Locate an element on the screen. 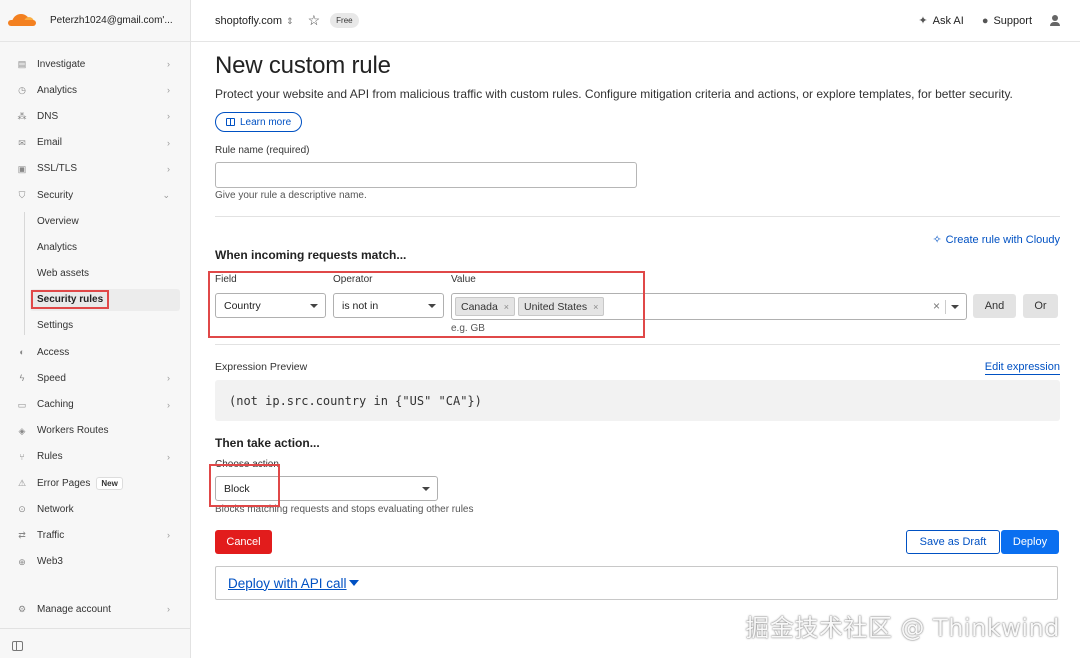 This screenshot has height=658, width=1080. sidebar-item-caching: ▭ Caching › is located at coordinates (95, 404).